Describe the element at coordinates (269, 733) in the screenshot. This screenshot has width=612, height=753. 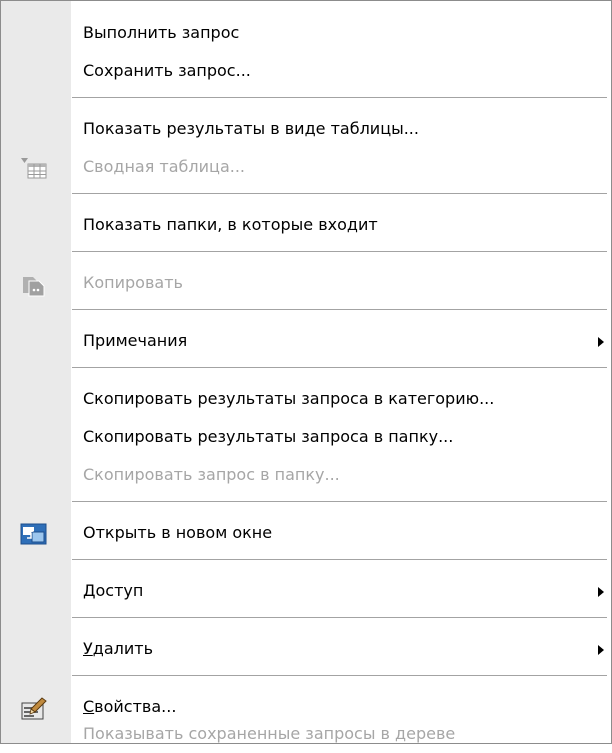
I see `menu-item-label: Показывать сохраненные запросы в дереве` at that location.